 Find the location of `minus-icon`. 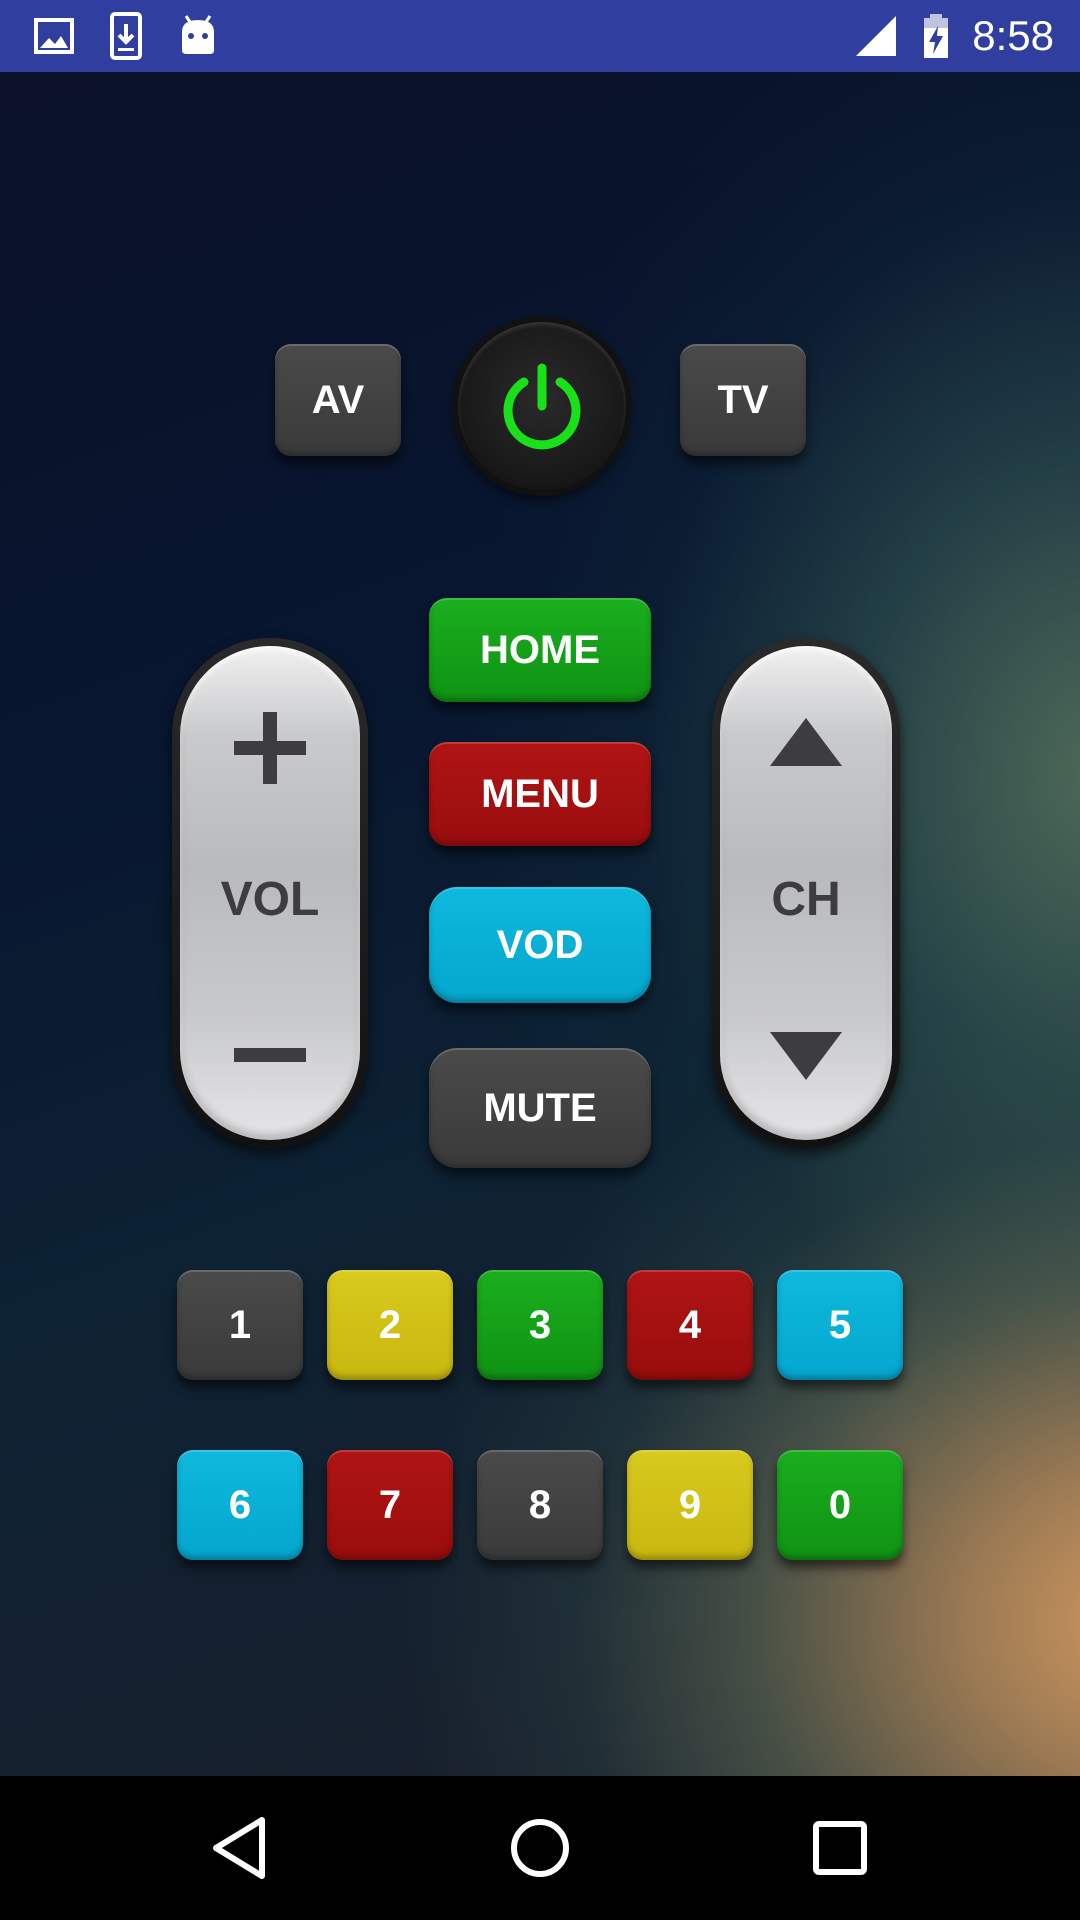

minus-icon is located at coordinates (270, 1055).